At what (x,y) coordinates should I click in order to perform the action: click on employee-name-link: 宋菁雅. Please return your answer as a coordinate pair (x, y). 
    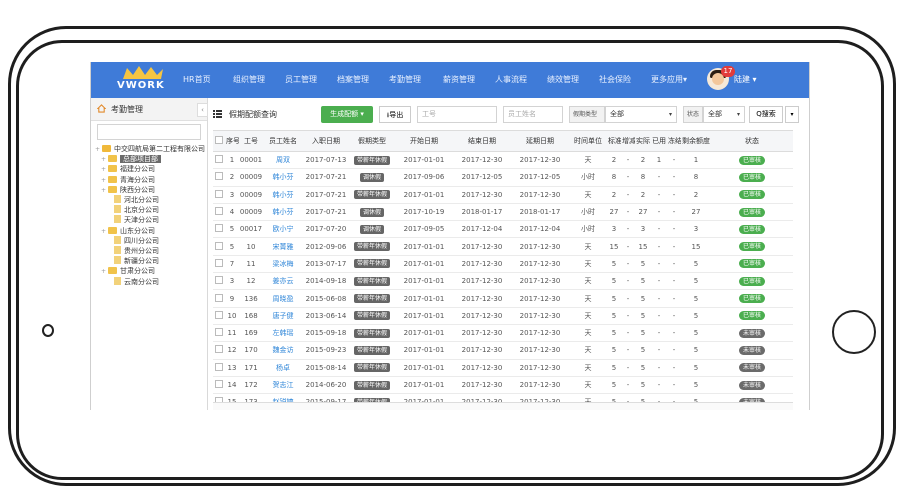
    Looking at the image, I should click on (283, 246).